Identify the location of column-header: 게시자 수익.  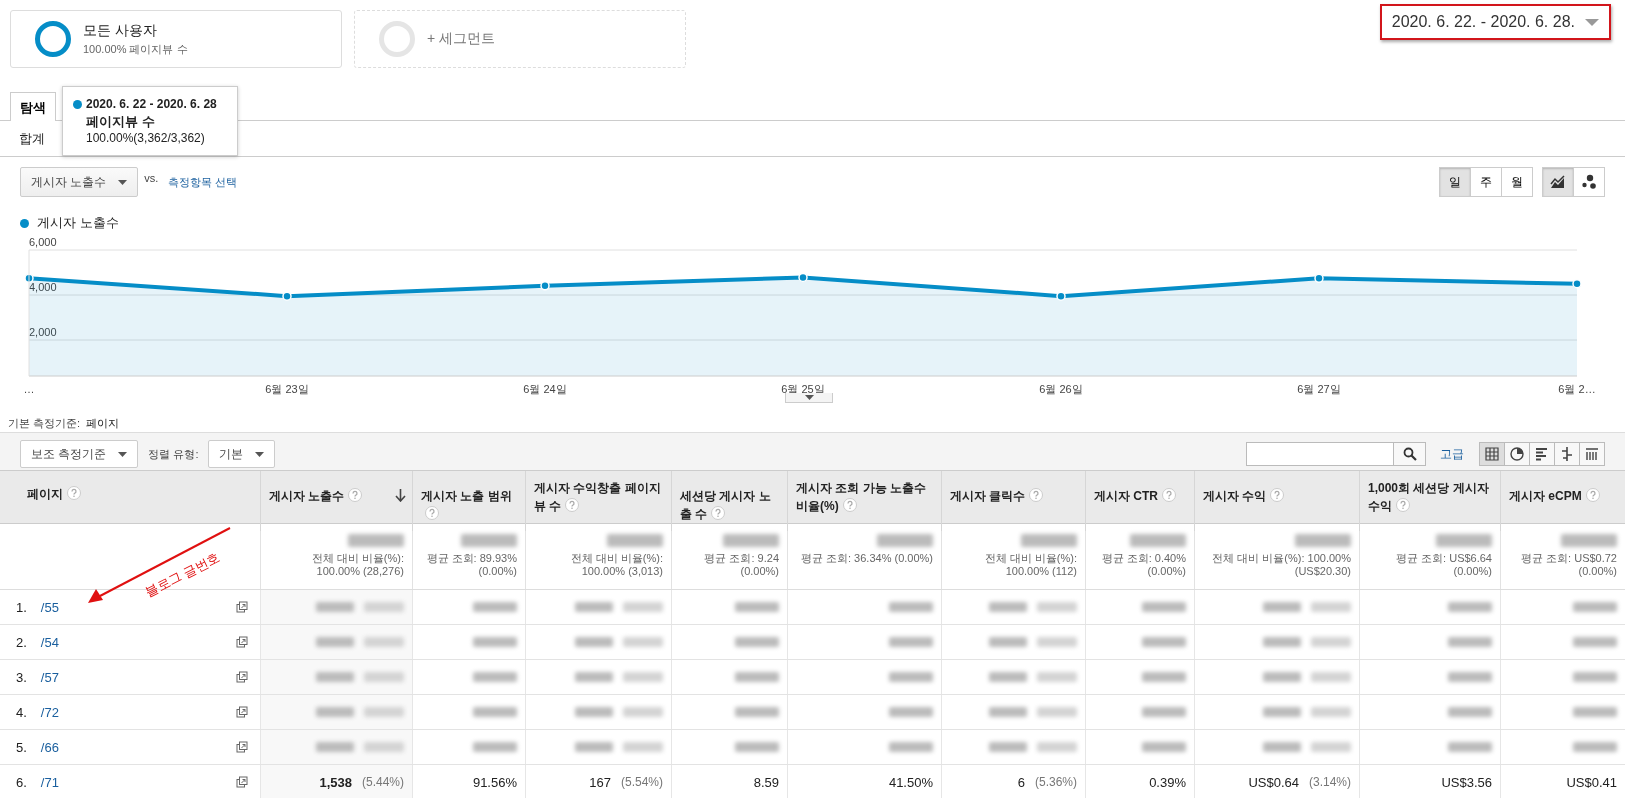
(1277, 496).